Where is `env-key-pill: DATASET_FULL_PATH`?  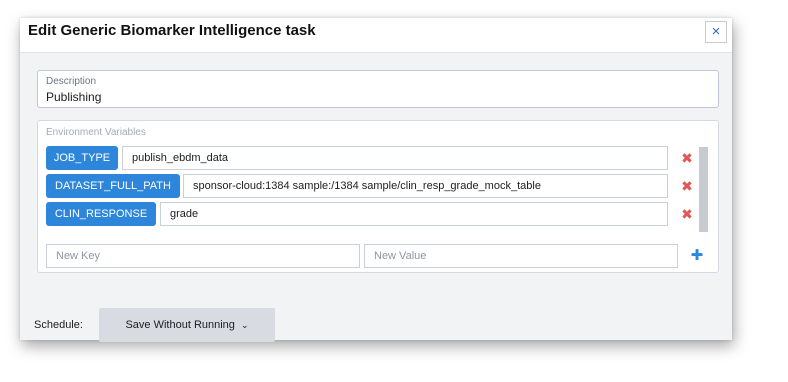 env-key-pill: DATASET_FULL_PATH is located at coordinates (113, 186).